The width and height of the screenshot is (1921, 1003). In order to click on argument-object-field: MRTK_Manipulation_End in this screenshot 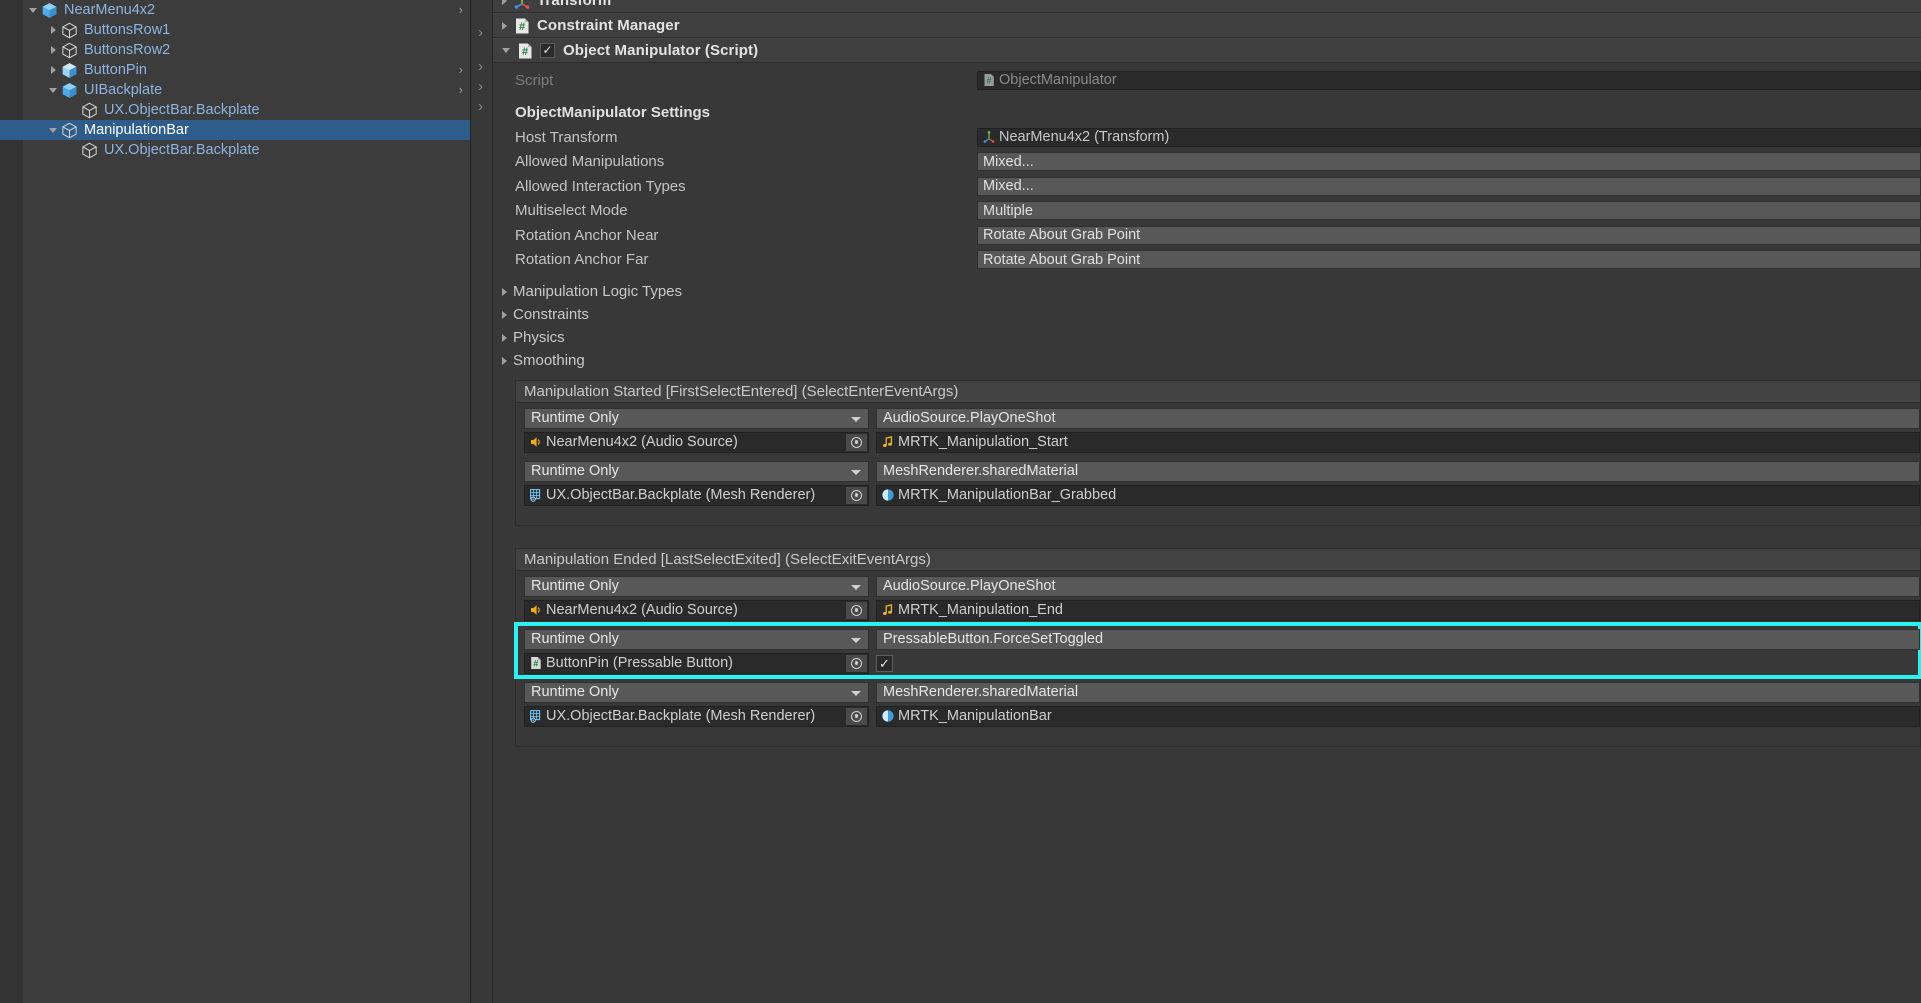, I will do `click(1398, 610)`.